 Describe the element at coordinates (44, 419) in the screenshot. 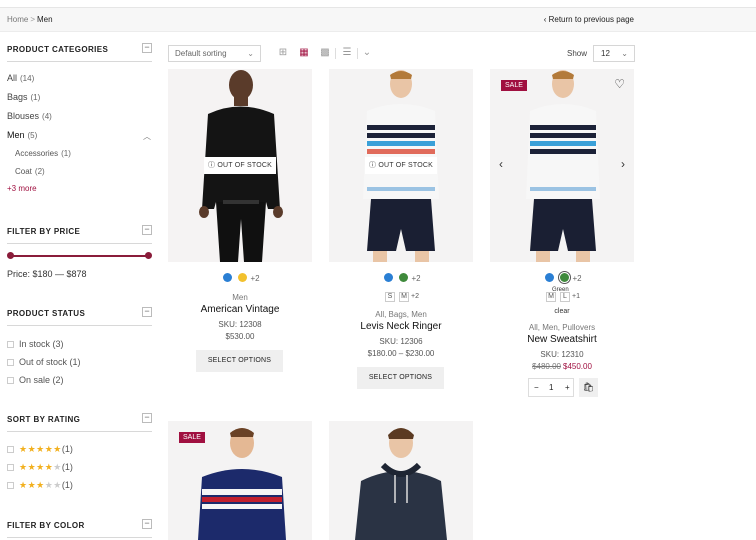

I see `rating-title: SORT BY RATING` at that location.